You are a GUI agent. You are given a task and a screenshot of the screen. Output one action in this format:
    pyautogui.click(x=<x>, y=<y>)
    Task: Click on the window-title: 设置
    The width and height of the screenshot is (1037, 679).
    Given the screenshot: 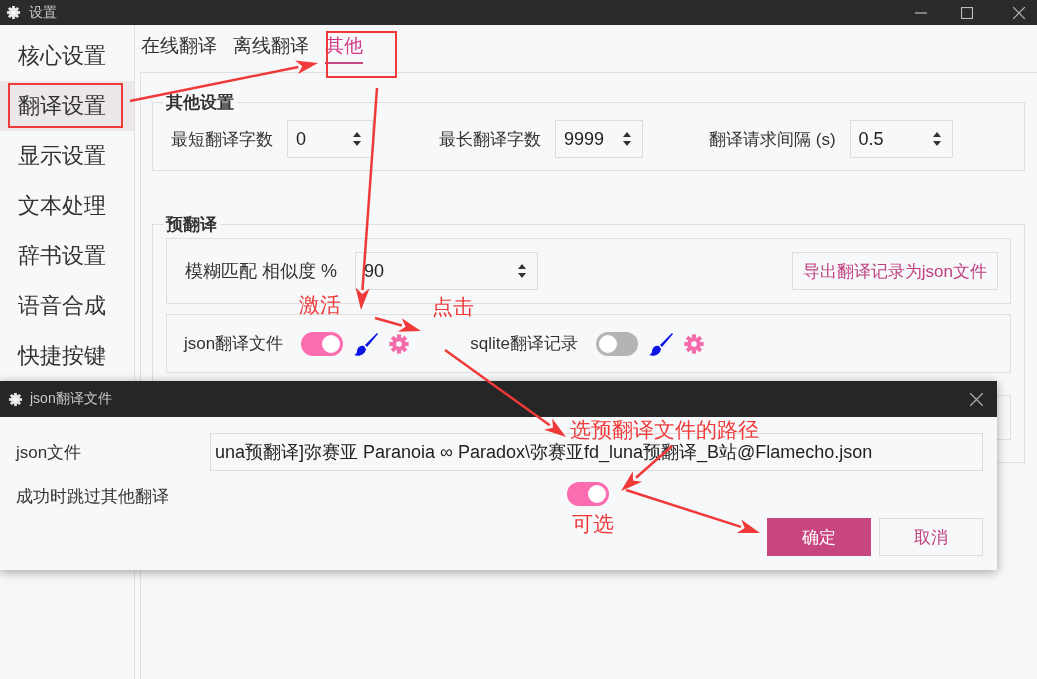 What is the action you would take?
    pyautogui.click(x=43, y=12)
    